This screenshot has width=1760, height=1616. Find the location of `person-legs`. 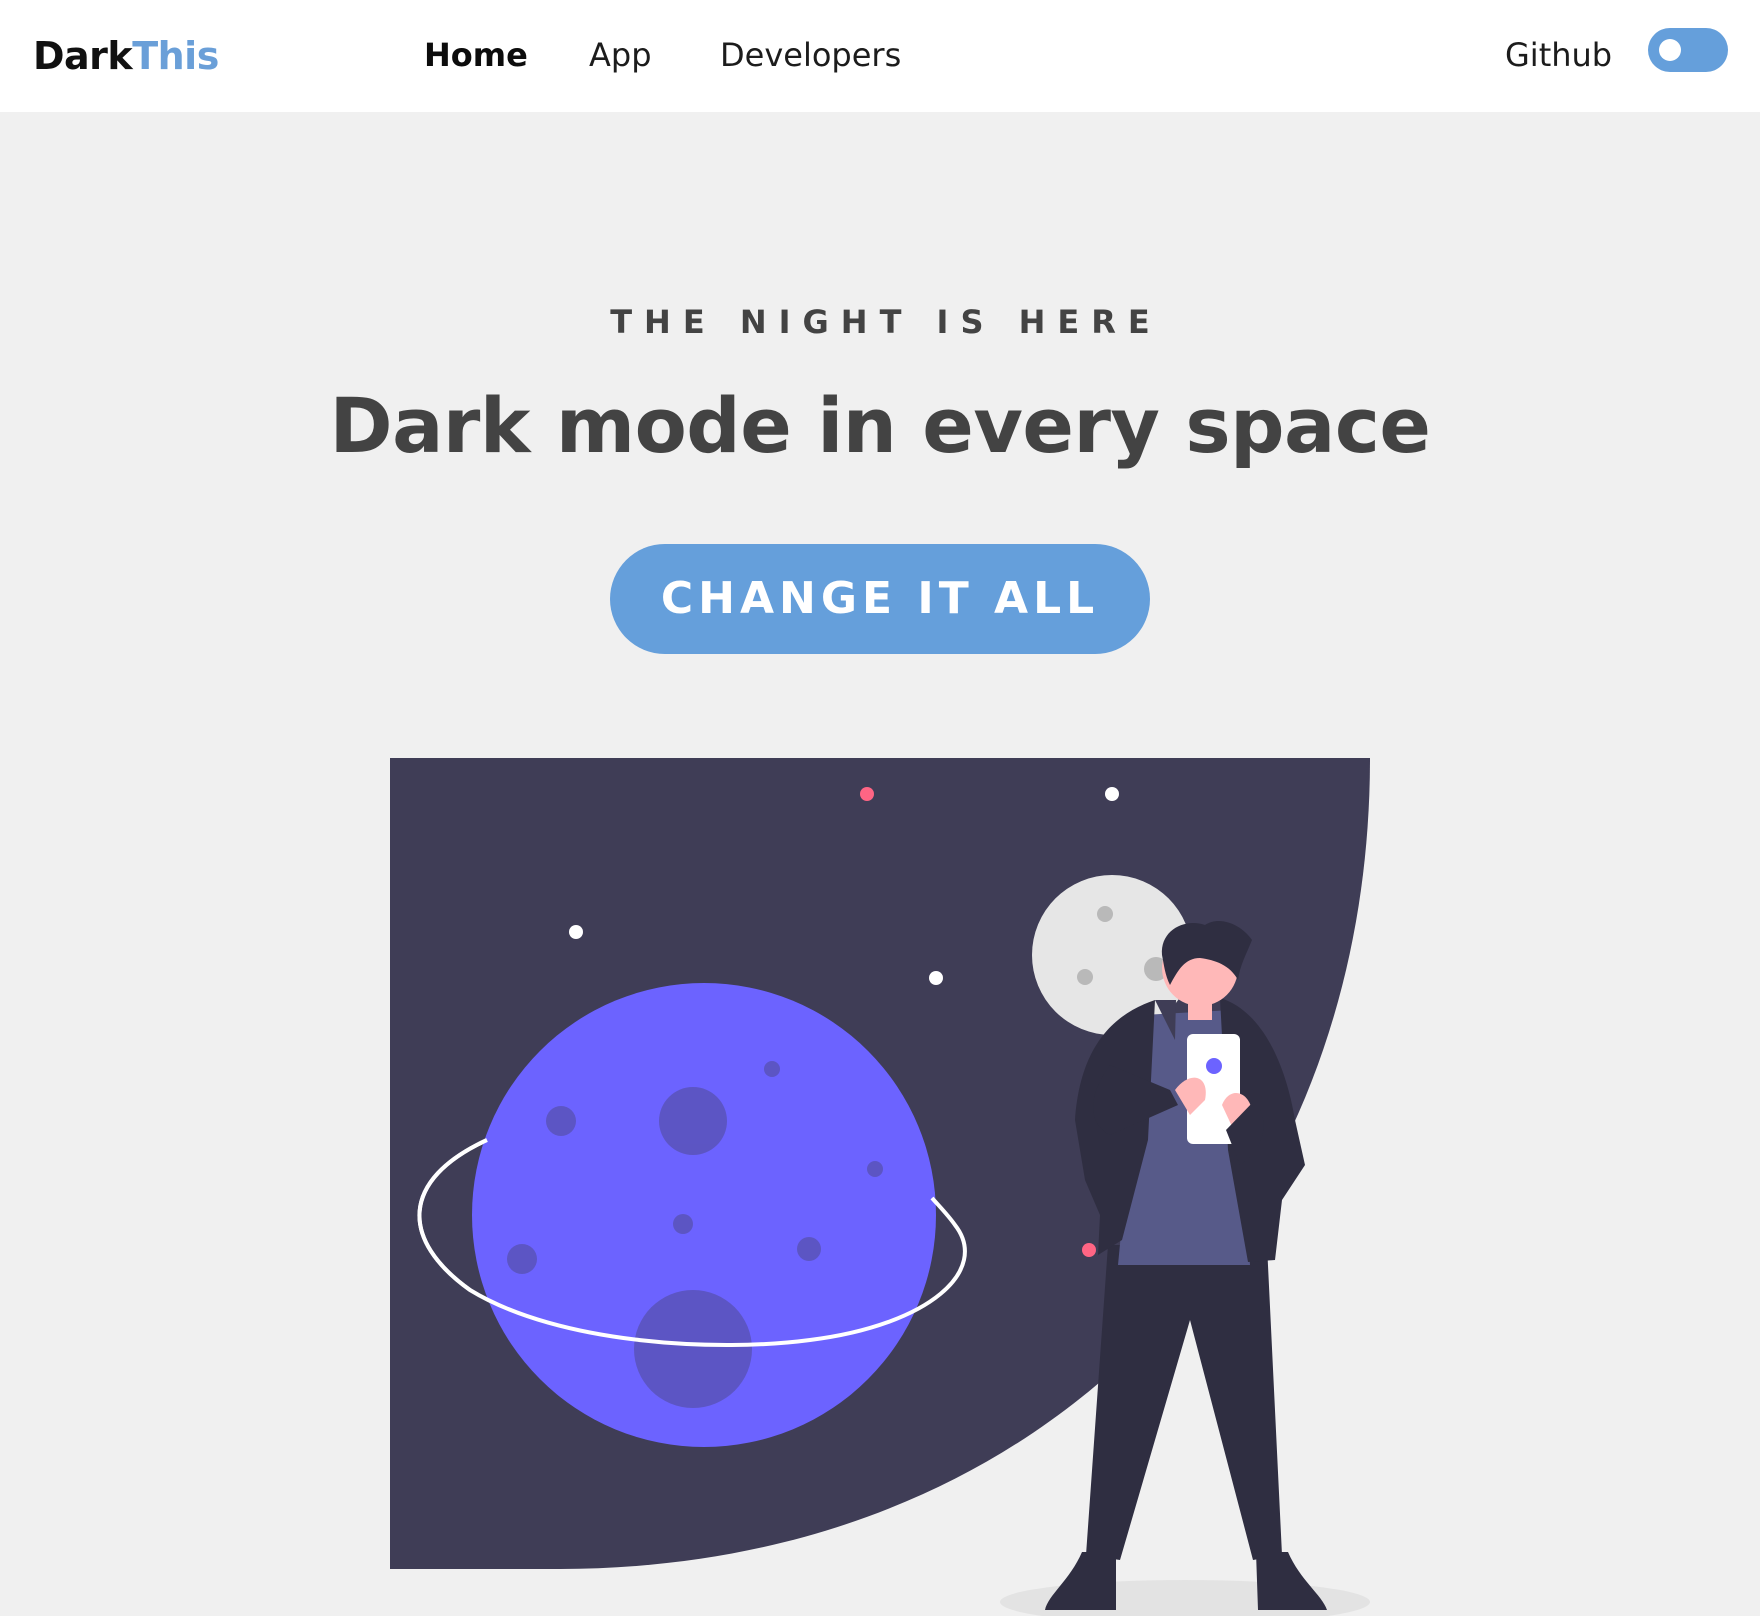

person-legs is located at coordinates (1184, 1402).